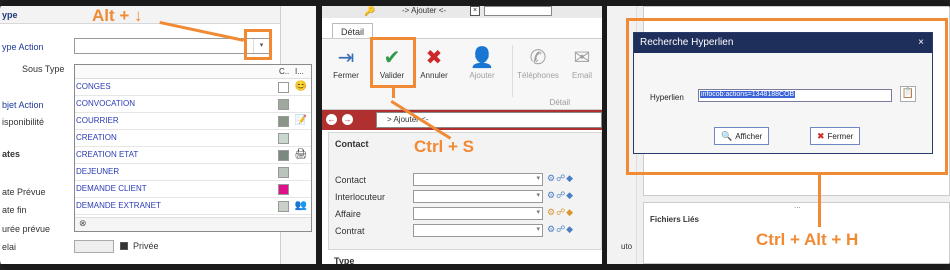  What do you see at coordinates (560, 195) in the screenshot?
I see `interlocuteur-lookup-icons: ⚙☍◆` at bounding box center [560, 195].